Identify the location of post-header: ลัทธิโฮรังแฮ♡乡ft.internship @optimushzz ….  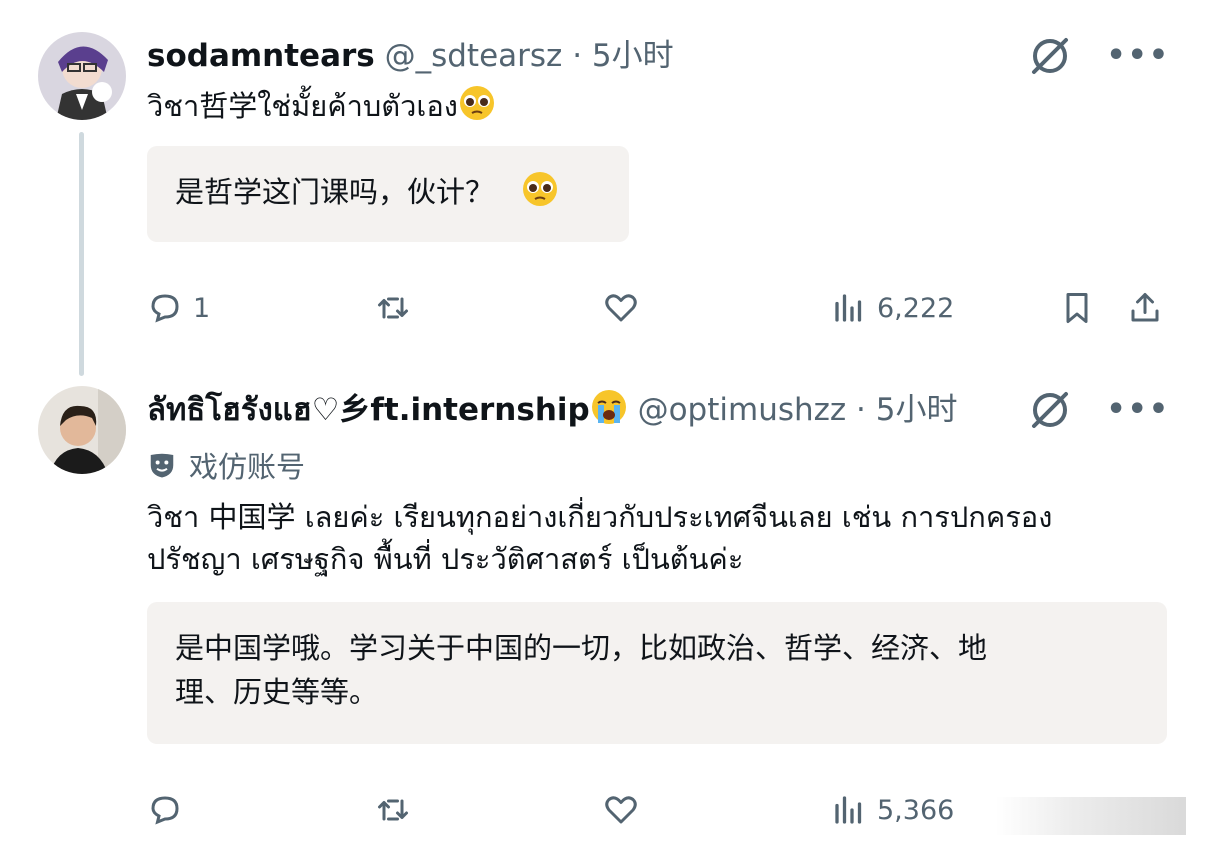
(552, 409).